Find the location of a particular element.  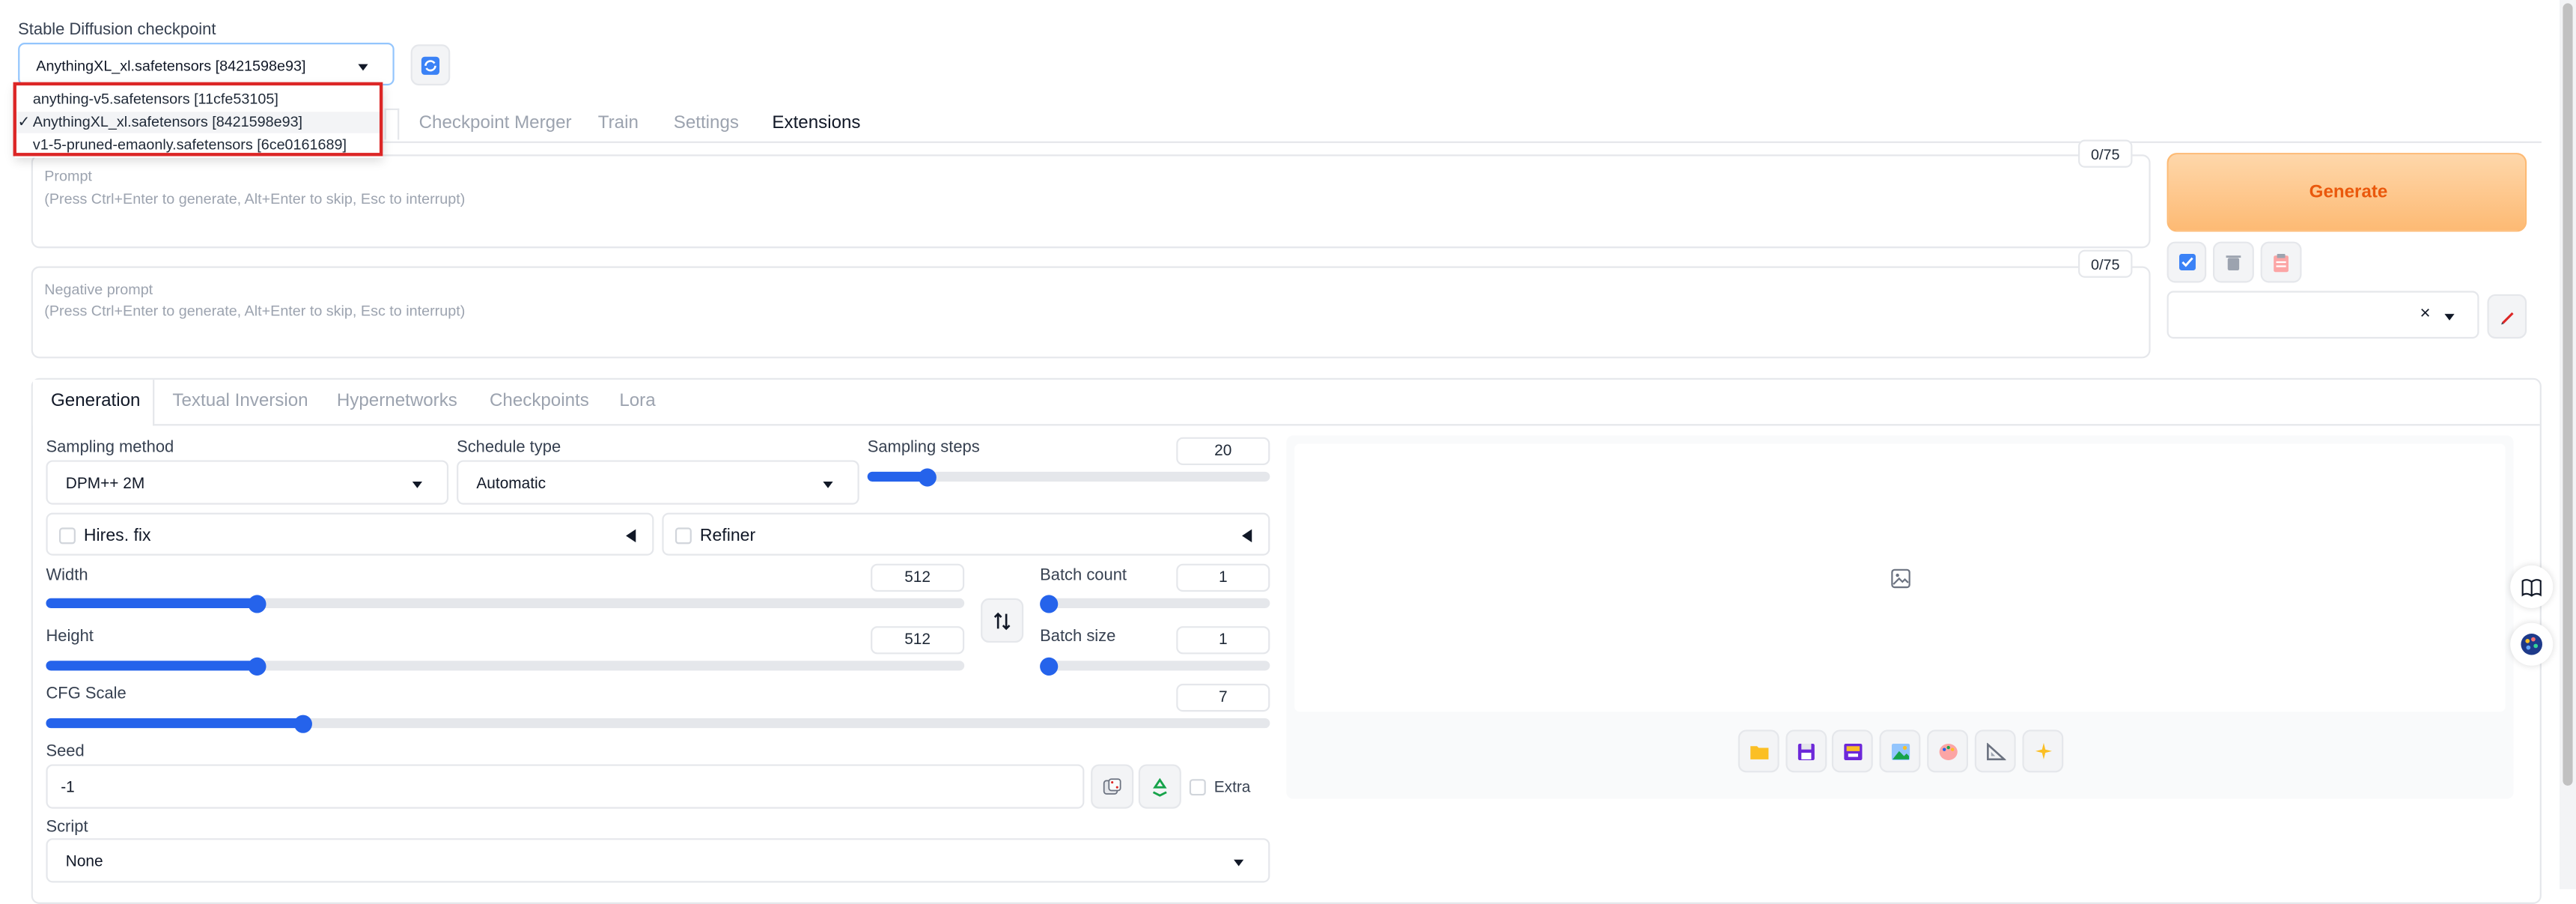

schedule-type-dropdown: Automatic is located at coordinates (658, 482).